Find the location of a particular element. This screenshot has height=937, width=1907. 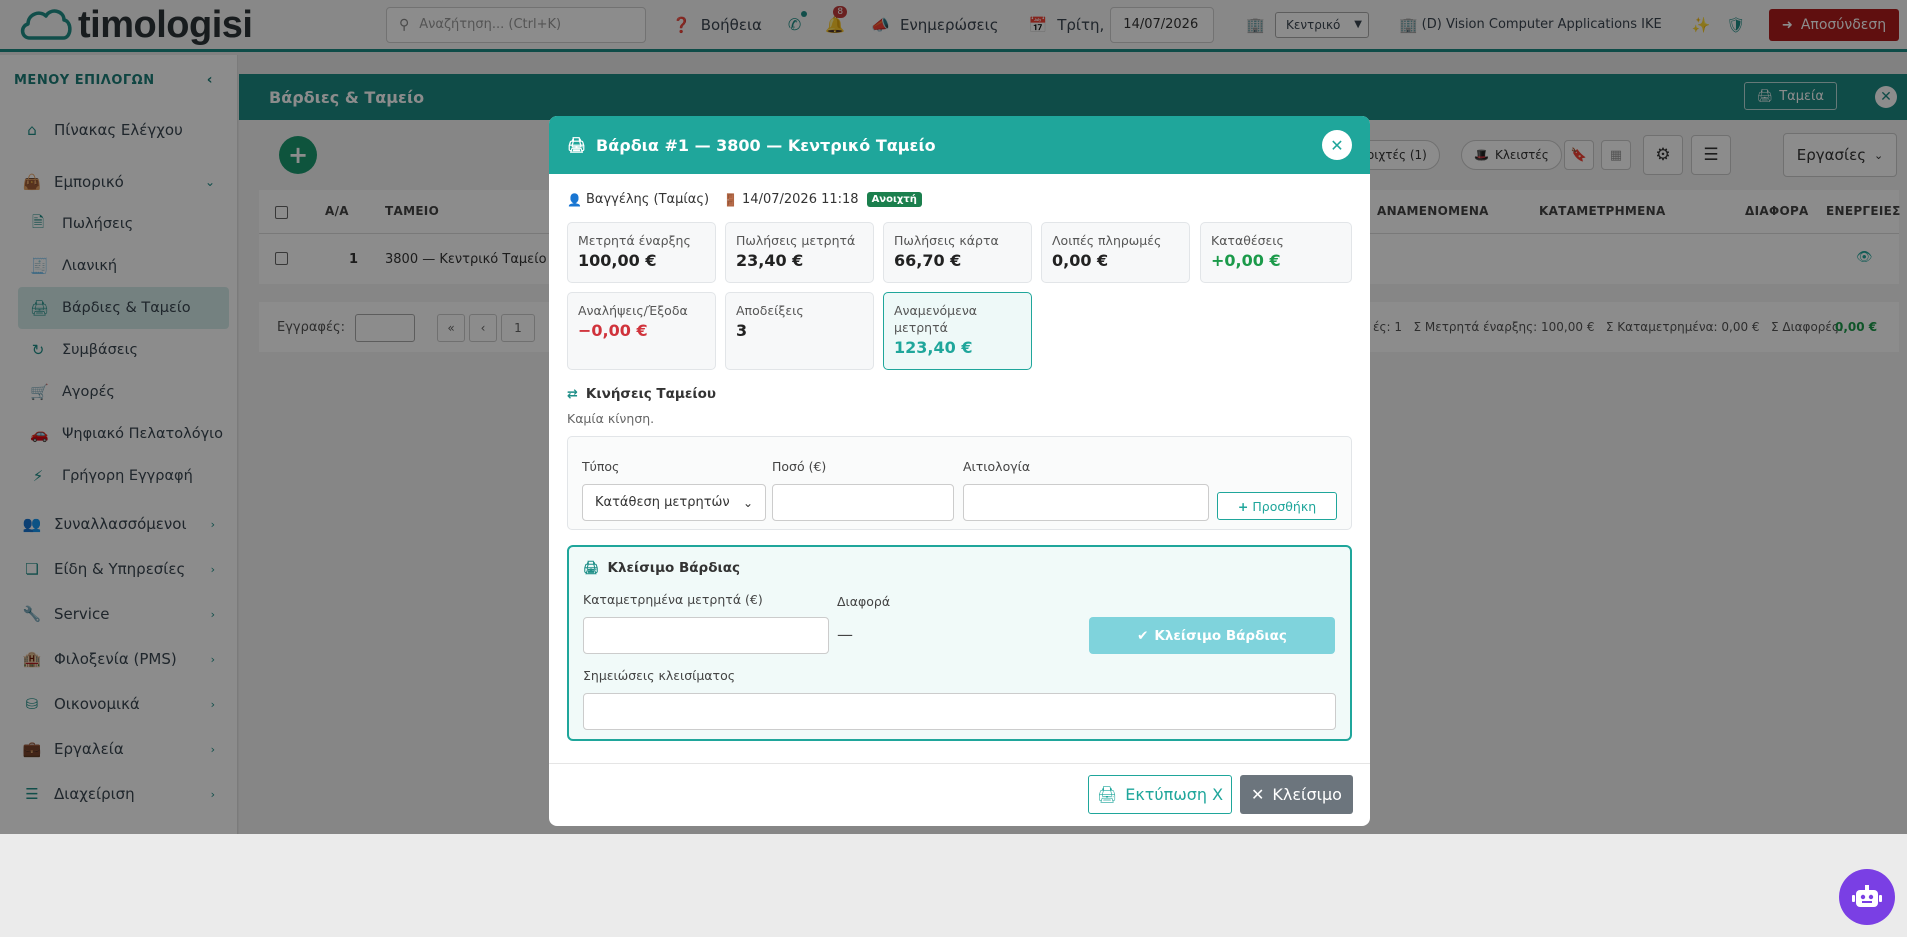

card-deposits: Καταθέσεις +0,00 € is located at coordinates (1276, 252).